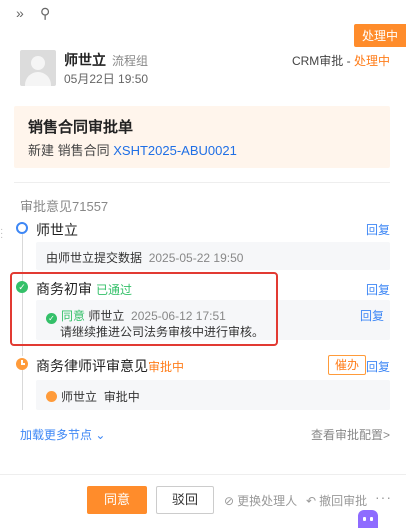 The width and height of the screenshot is (406, 528). I want to click on unpin-icon: ⚲, so click(45, 13).